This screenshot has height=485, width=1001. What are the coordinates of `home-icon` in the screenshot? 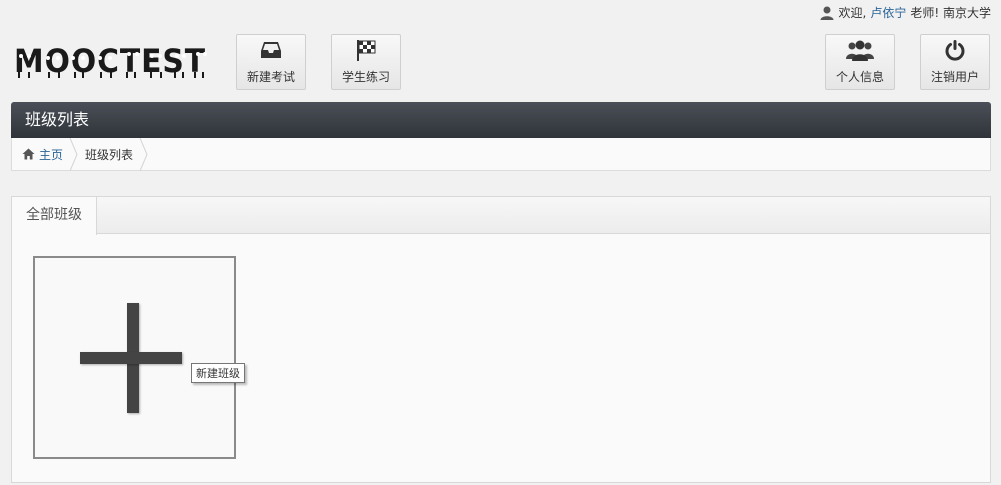 It's located at (28, 154).